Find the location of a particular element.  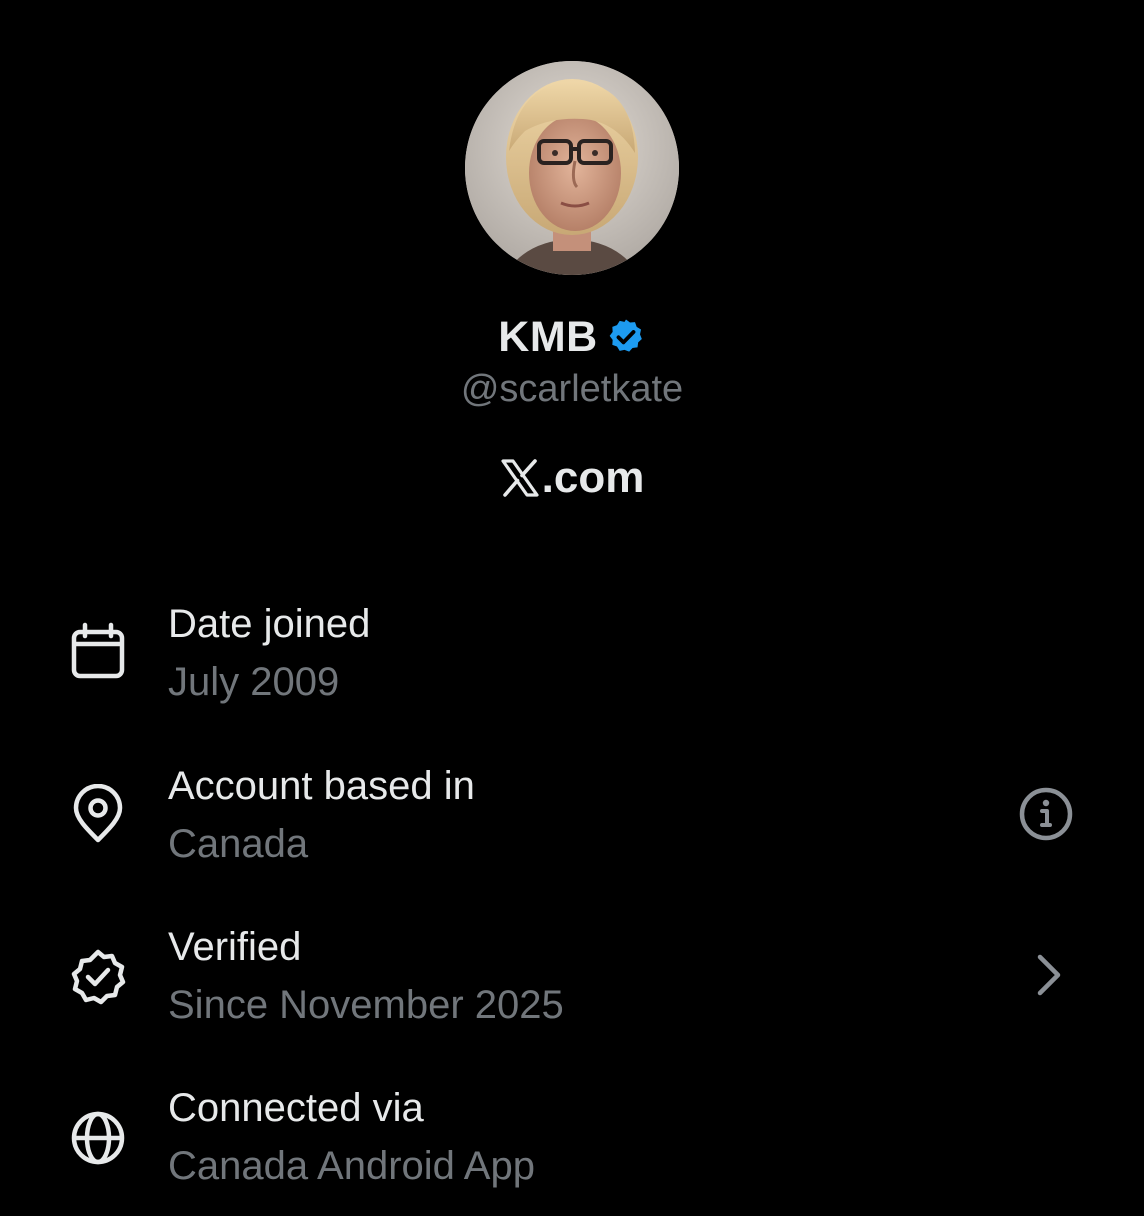

detail-title: Account based in is located at coordinates (321, 786).